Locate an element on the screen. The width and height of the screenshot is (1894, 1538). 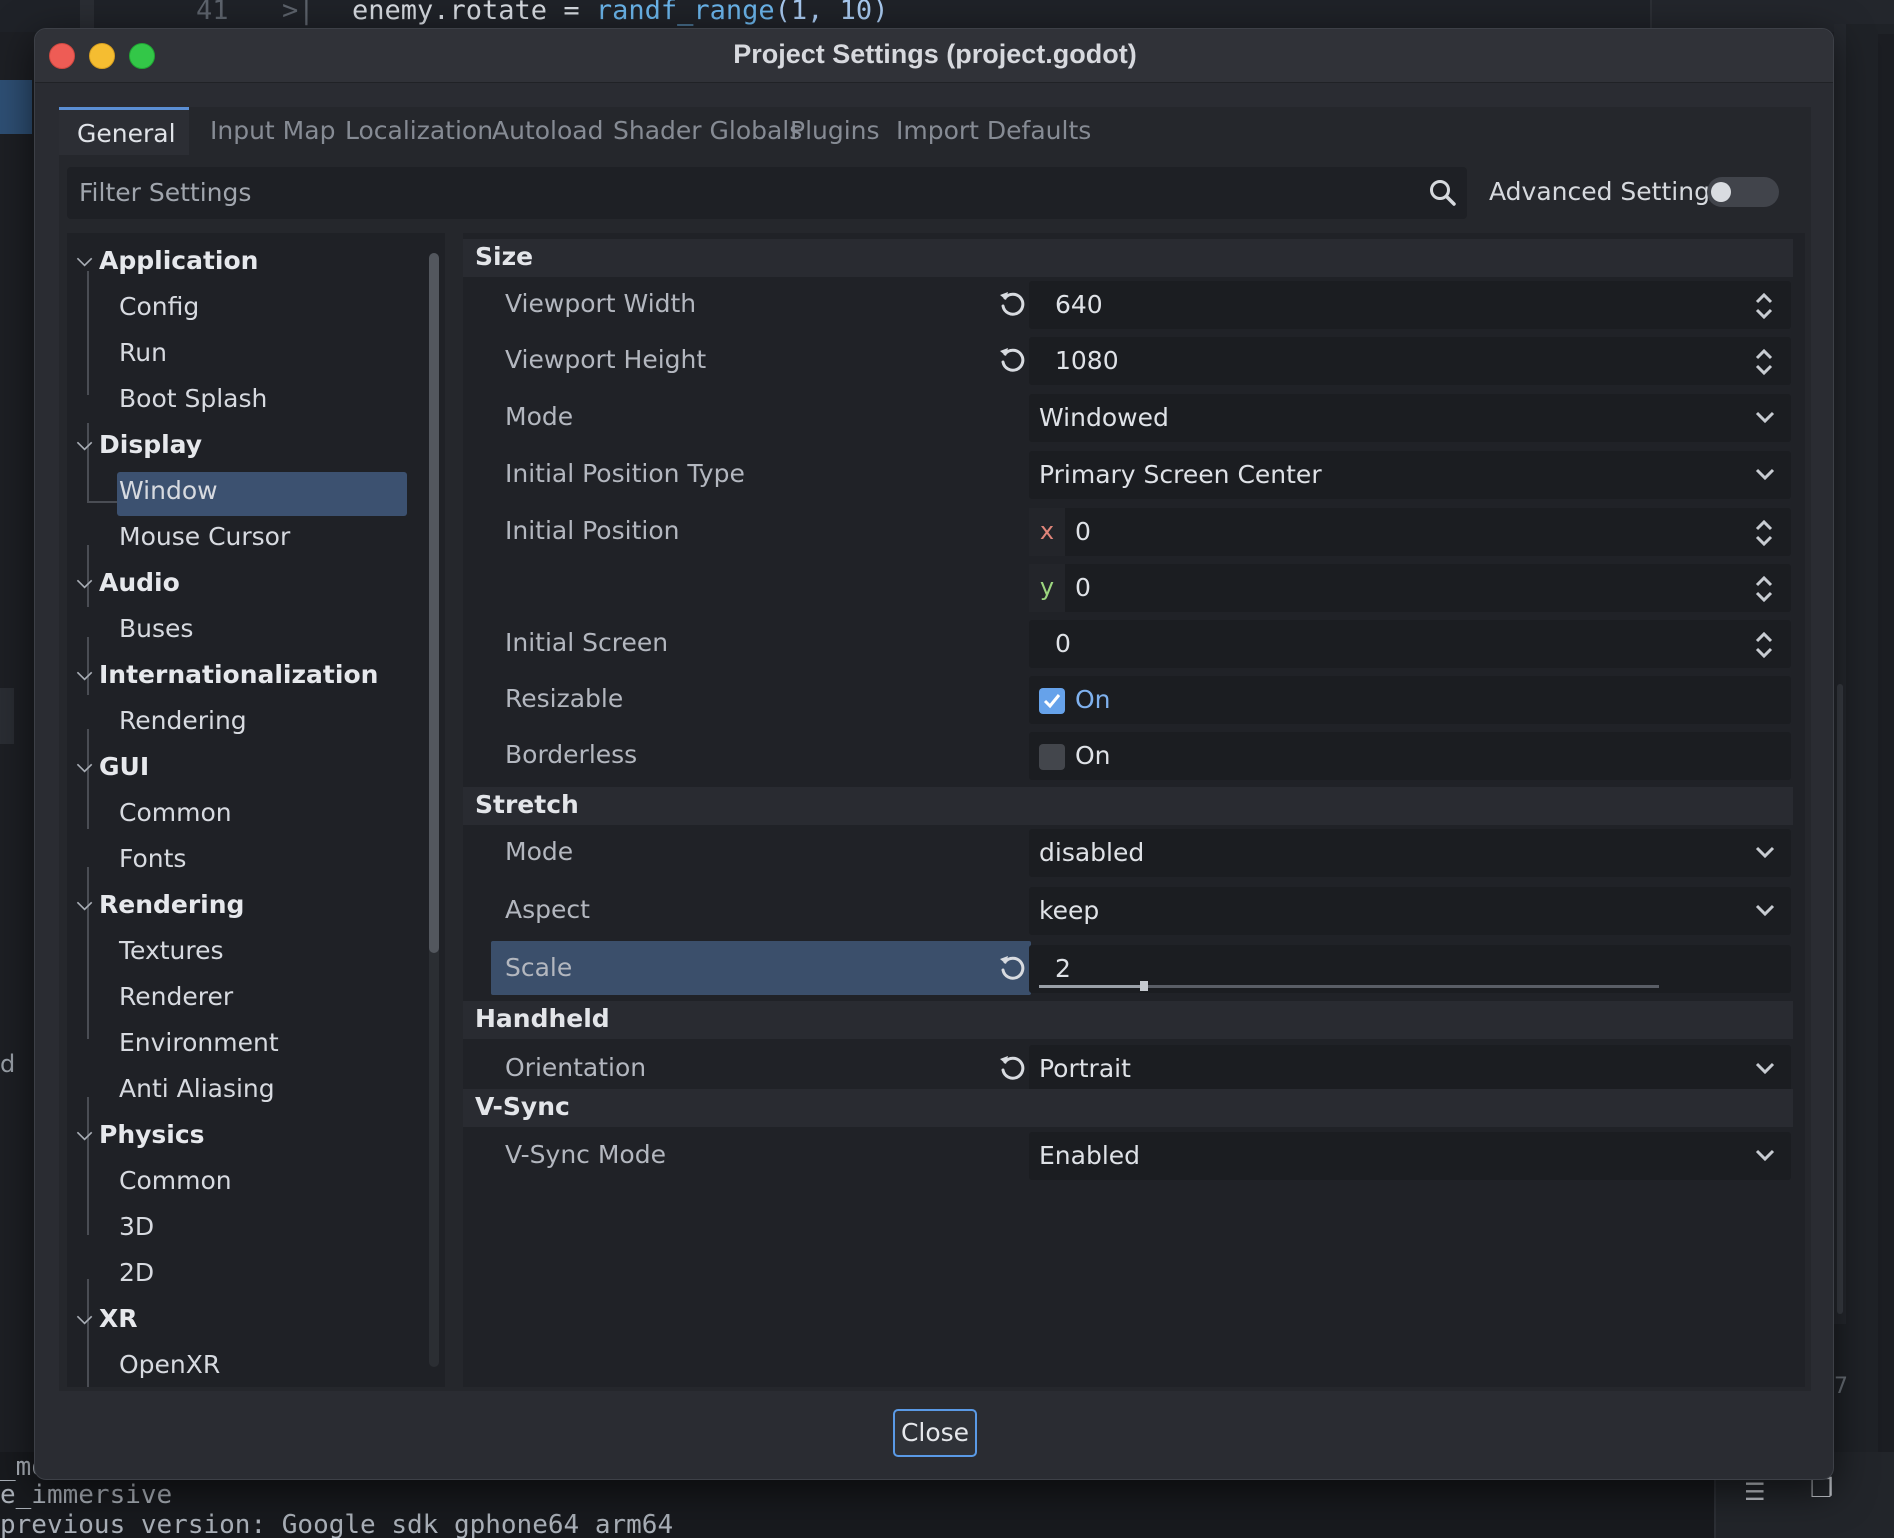
tree-category-physics: ⌵ Physics is located at coordinates (256, 1138).